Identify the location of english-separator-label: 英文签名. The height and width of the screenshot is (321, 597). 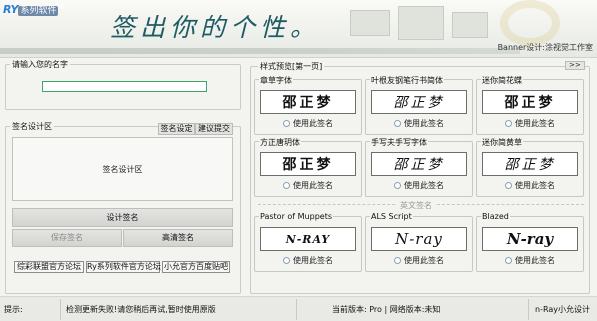
(416, 205).